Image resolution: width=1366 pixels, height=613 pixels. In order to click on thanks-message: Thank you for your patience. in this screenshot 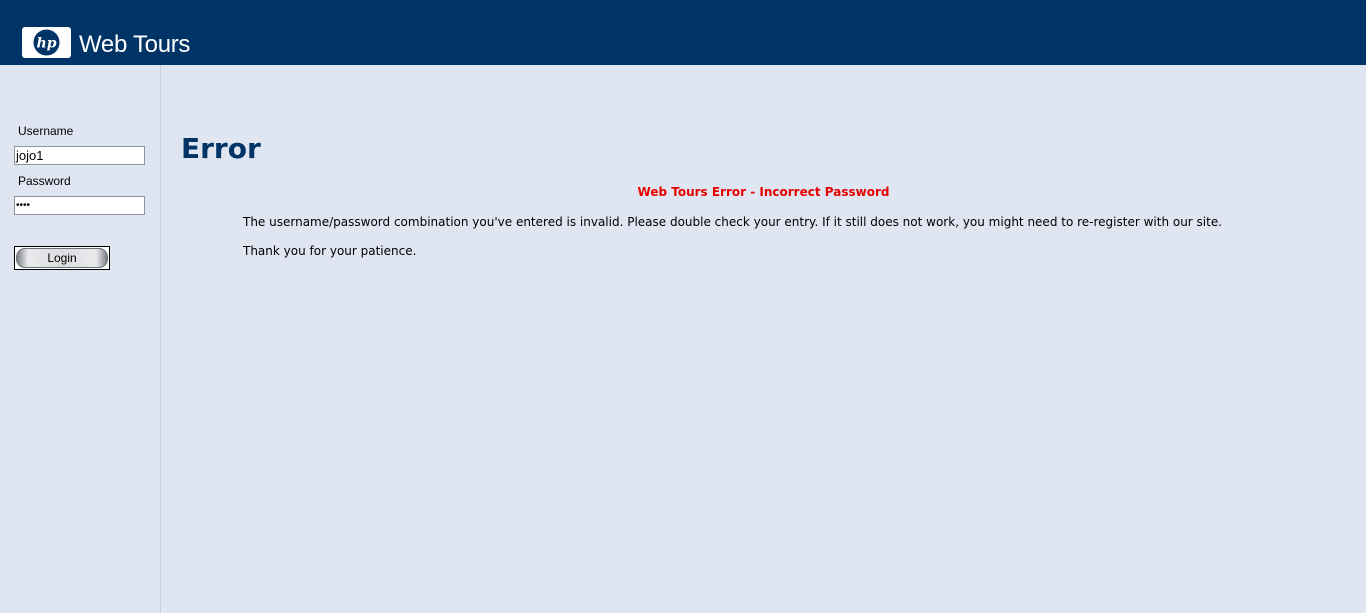, I will do `click(330, 251)`.